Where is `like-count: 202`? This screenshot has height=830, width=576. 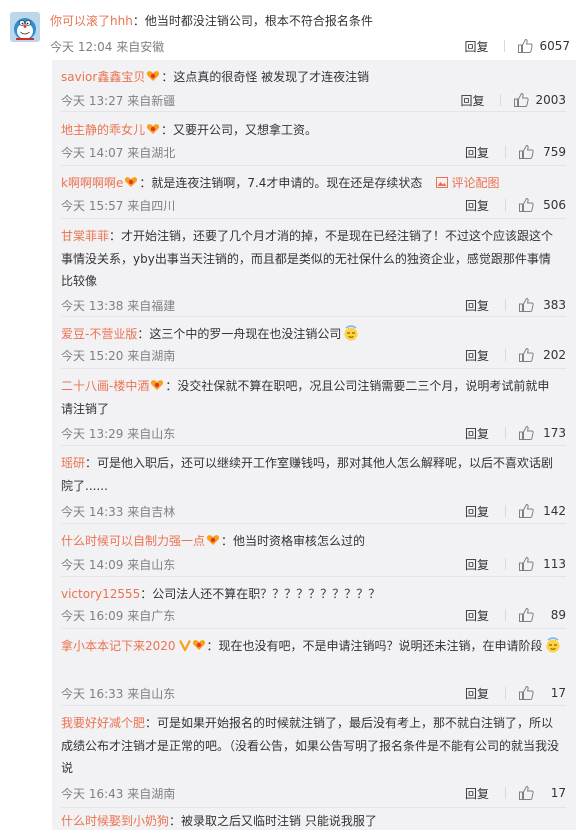
like-count: 202 is located at coordinates (554, 355).